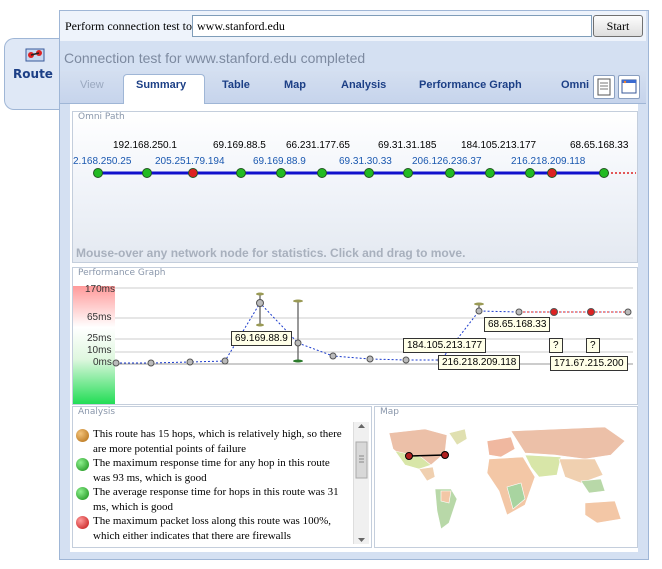 The width and height of the screenshot is (662, 569). What do you see at coordinates (279, 161) in the screenshot?
I see `bottom-ip-label: 69.169.88.9` at bounding box center [279, 161].